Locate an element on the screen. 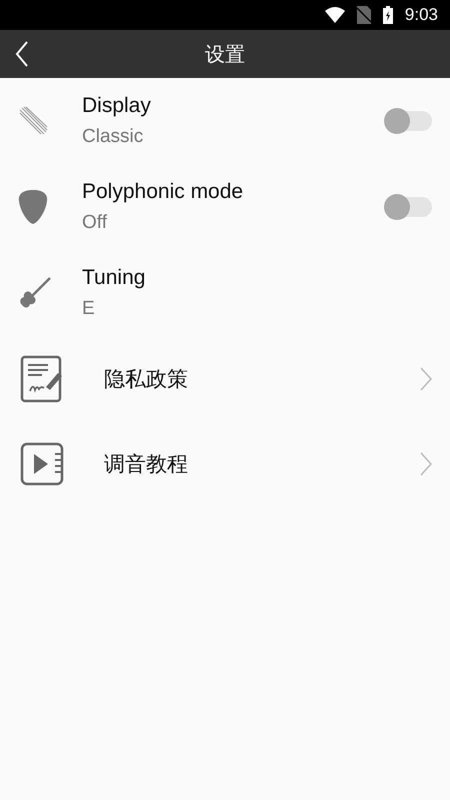 Image resolution: width=450 pixels, height=800 pixels. setting-title: Display is located at coordinates (117, 106).